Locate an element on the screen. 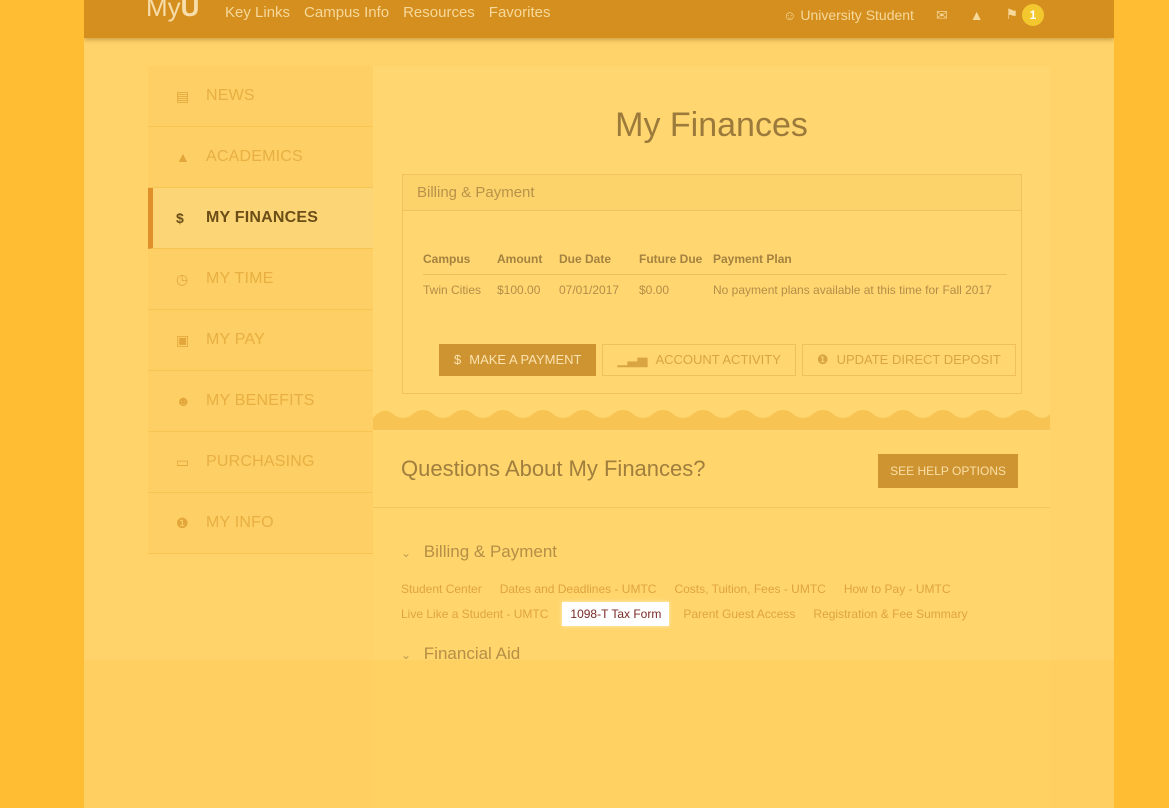  notifications-button: ⚑ 1 is located at coordinates (1025, 15).